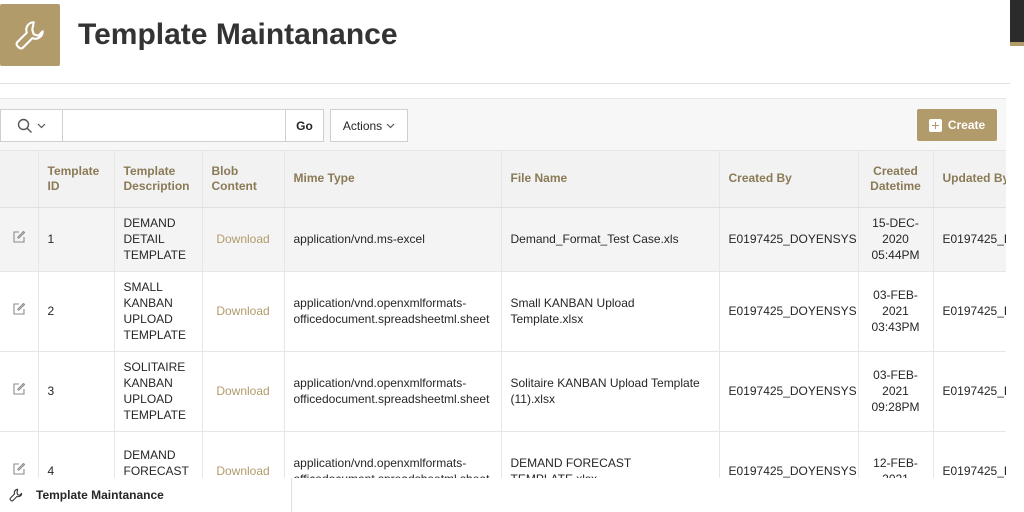 This screenshot has width=1024, height=512. I want to click on cell-created-datetime: 12-FEB-2021, so click(896, 454).